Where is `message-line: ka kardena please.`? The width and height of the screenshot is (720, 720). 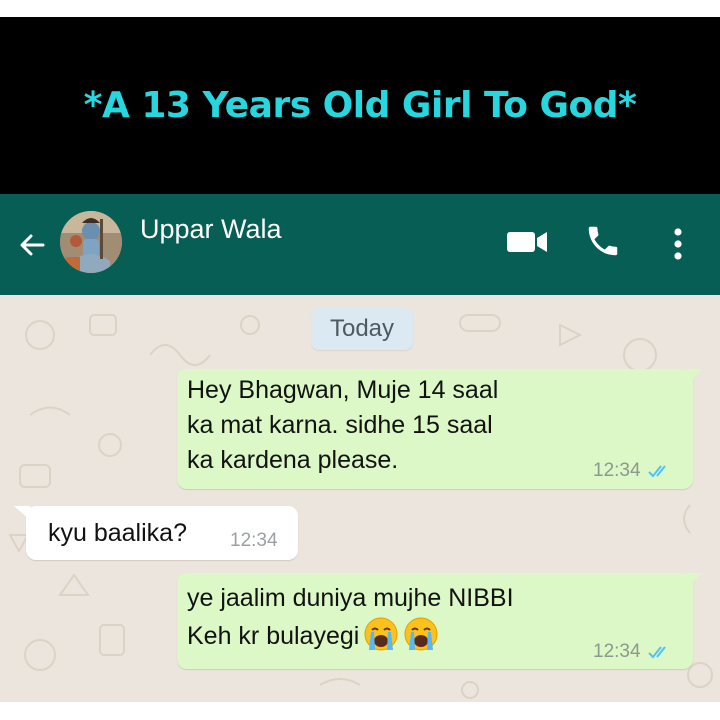
message-line: ka kardena please. is located at coordinates (293, 460).